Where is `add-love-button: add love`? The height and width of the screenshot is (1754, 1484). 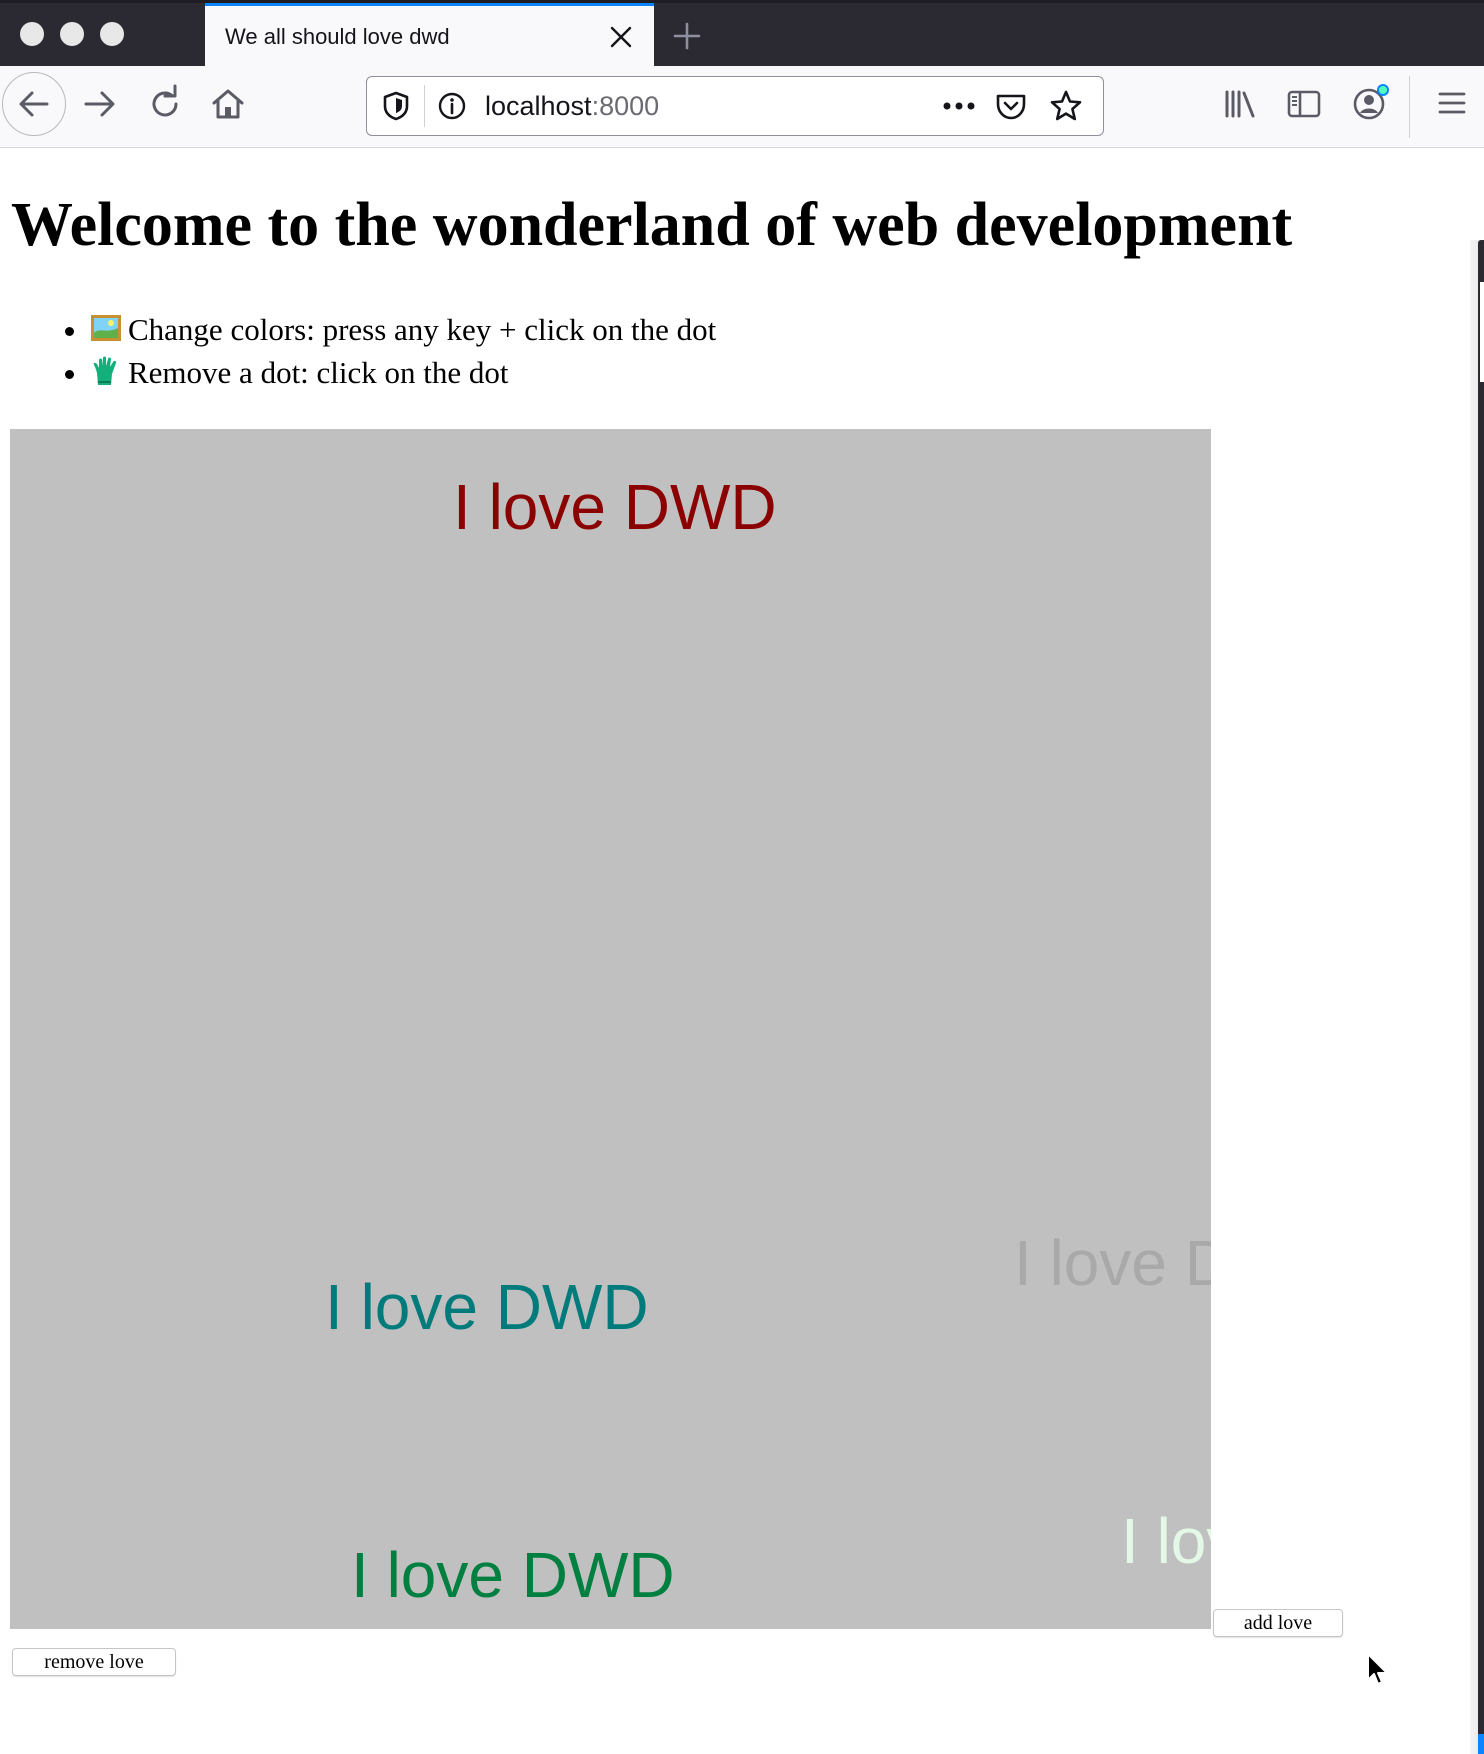
add-love-button: add love is located at coordinates (1278, 1623).